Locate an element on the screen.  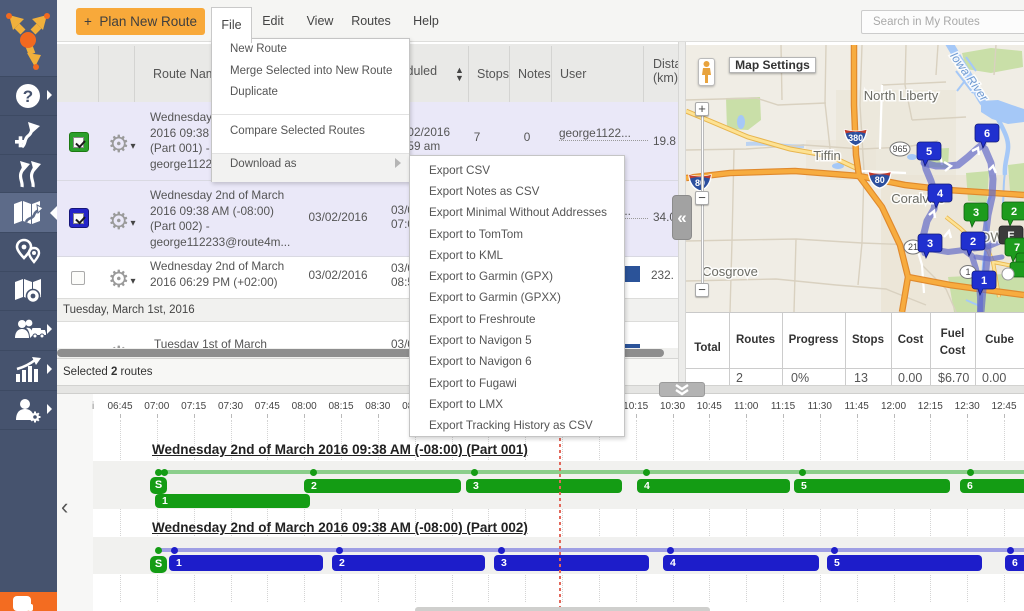
svg-text: 4 is located at coordinates (940, 194).